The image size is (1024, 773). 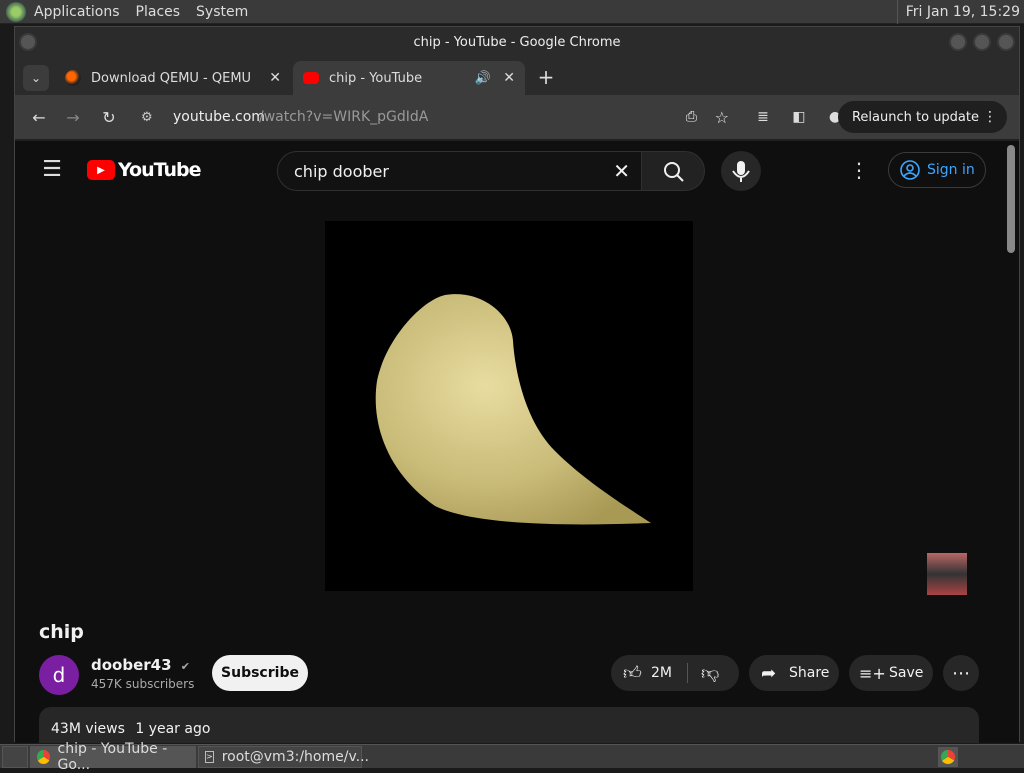 I want to click on channel-avatar: d, so click(x=59, y=675).